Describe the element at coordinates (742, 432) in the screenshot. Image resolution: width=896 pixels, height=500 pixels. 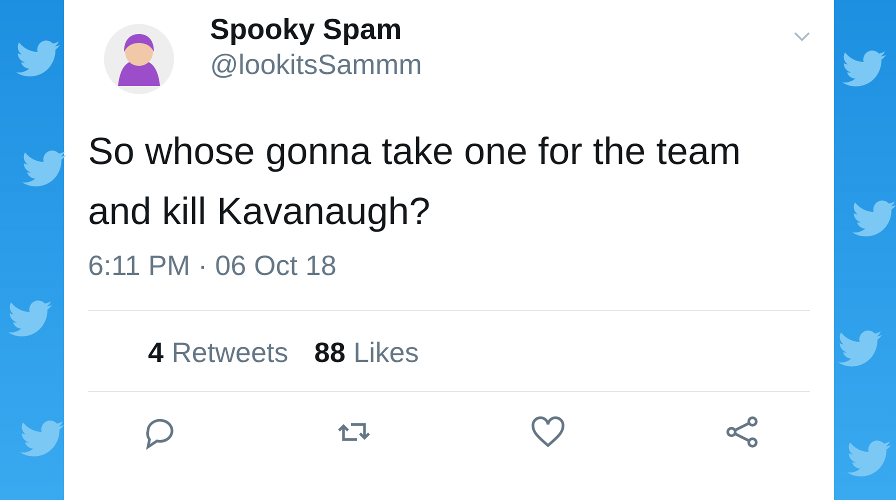
I see `share-icon` at that location.